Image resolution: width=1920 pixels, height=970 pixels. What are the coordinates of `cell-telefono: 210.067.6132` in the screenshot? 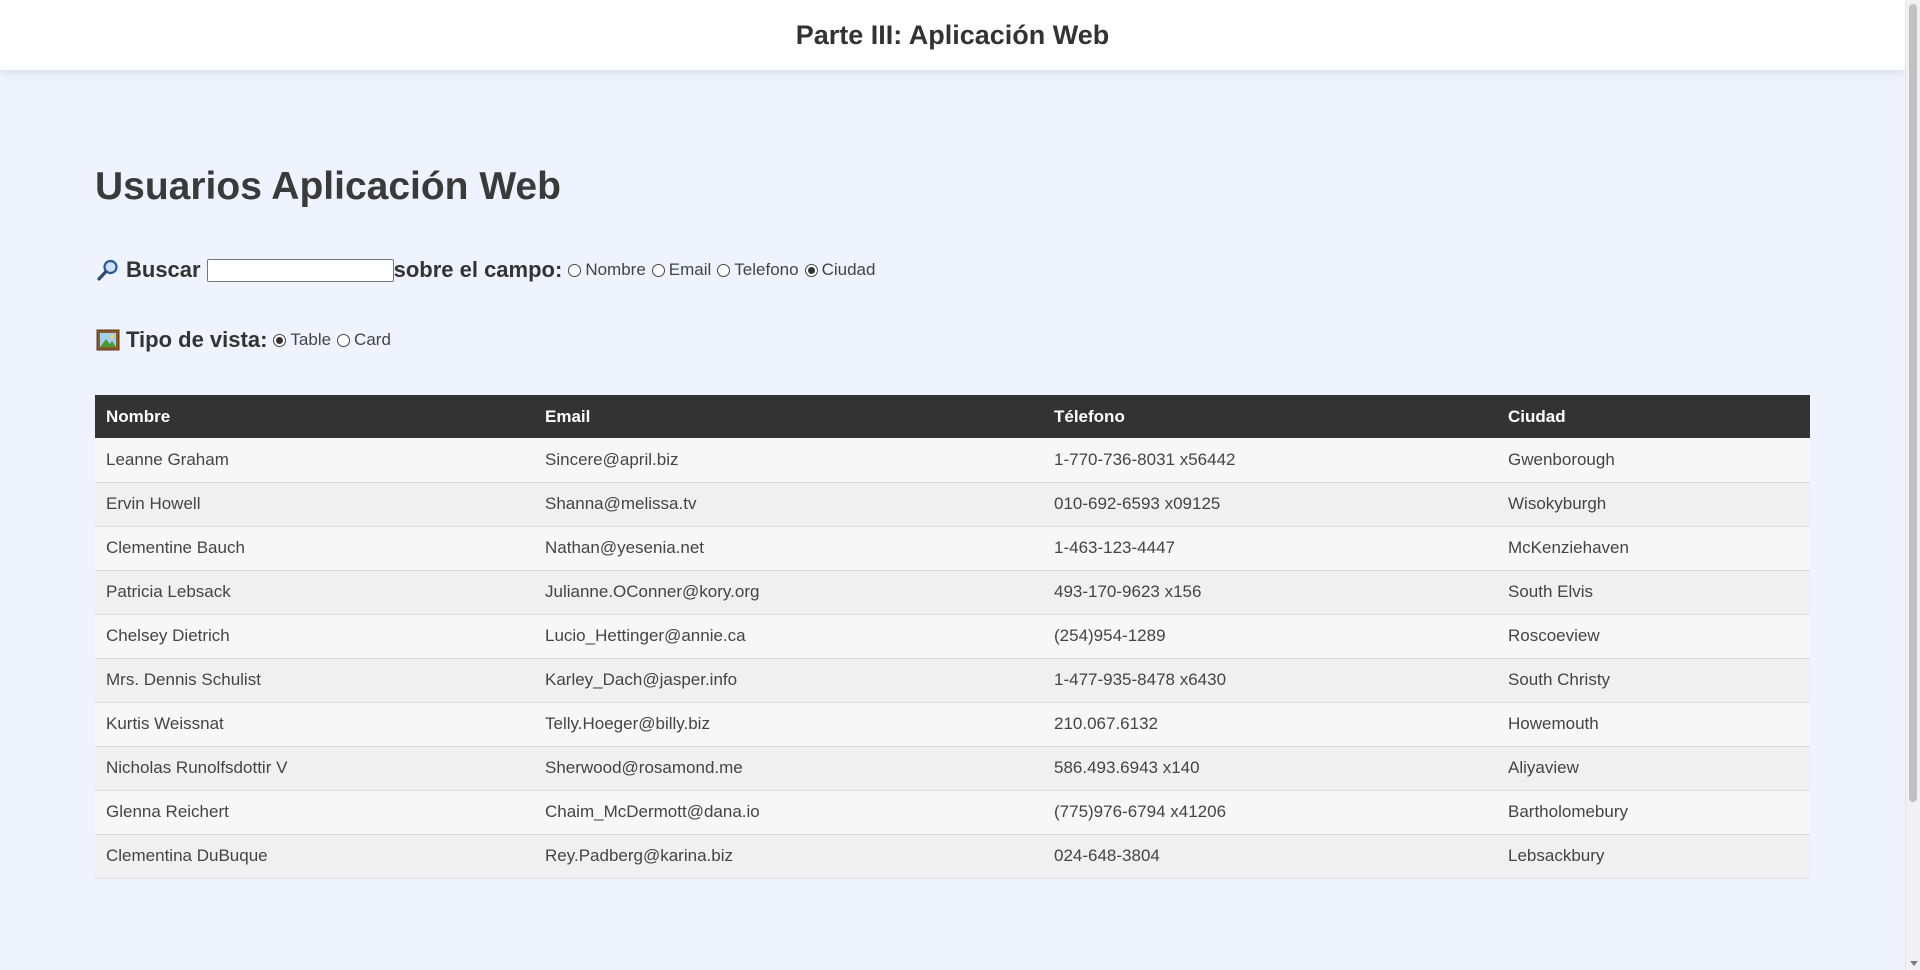 It's located at (1270, 724).